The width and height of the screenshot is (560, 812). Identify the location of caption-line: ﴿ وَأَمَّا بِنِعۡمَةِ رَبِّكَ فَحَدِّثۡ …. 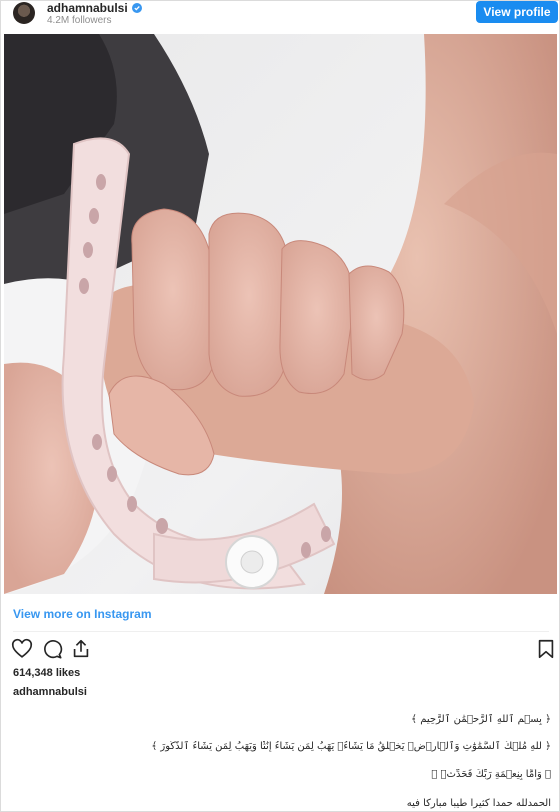
(491, 774).